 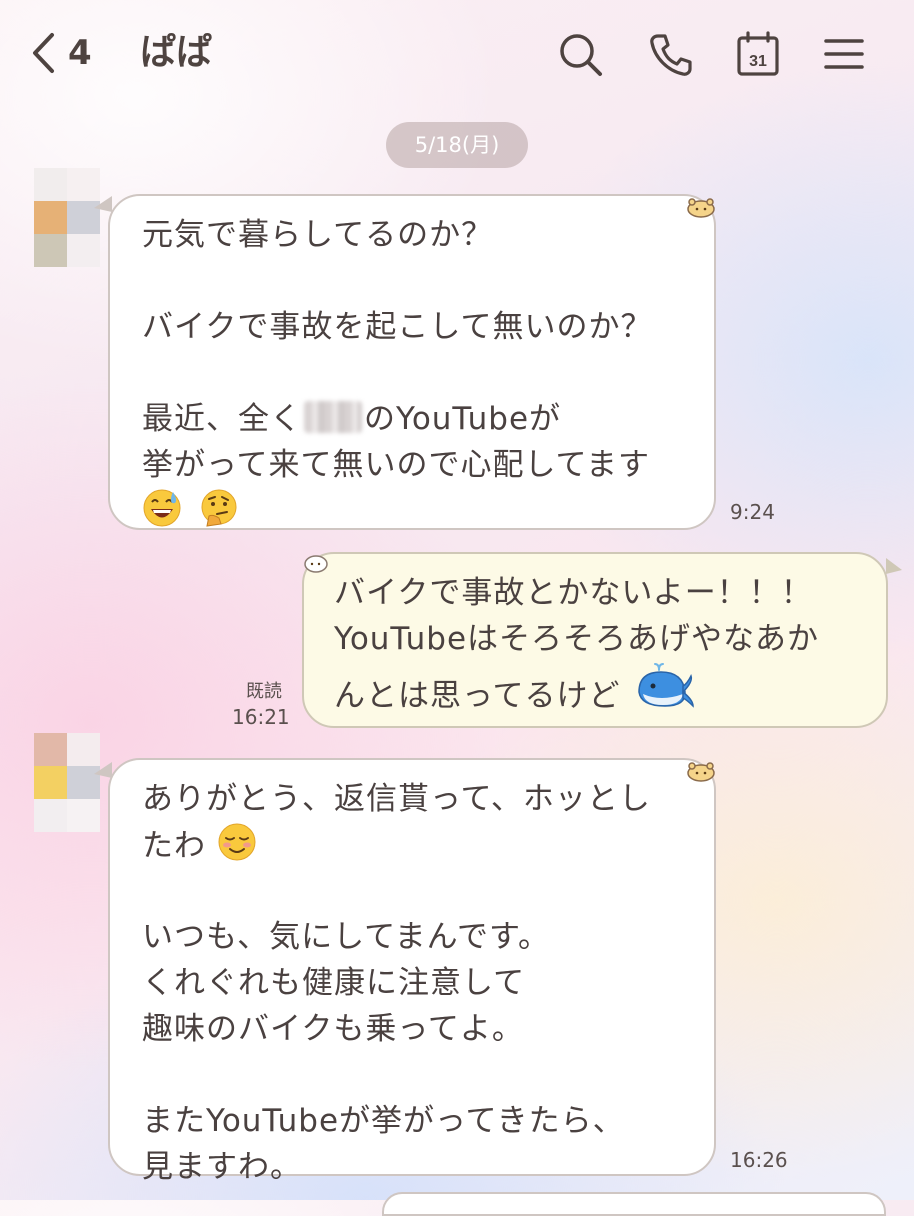 I want to click on message-line: YouTubeはそろそろあげやなあか, so click(x=577, y=639).